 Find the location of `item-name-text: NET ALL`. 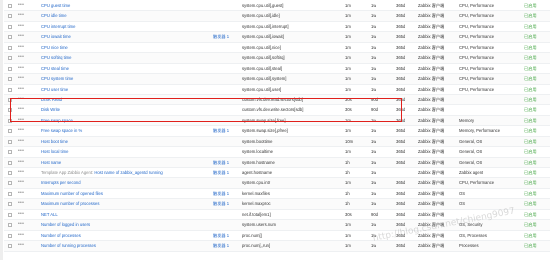

item-name-text: NET ALL is located at coordinates (49, 214).